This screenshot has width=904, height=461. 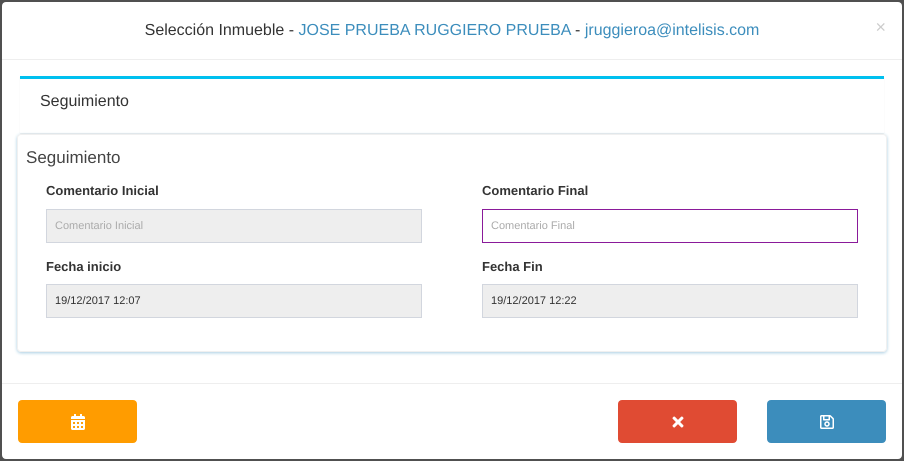 What do you see at coordinates (102, 191) in the screenshot?
I see `field-label: Comentario Inicial` at bounding box center [102, 191].